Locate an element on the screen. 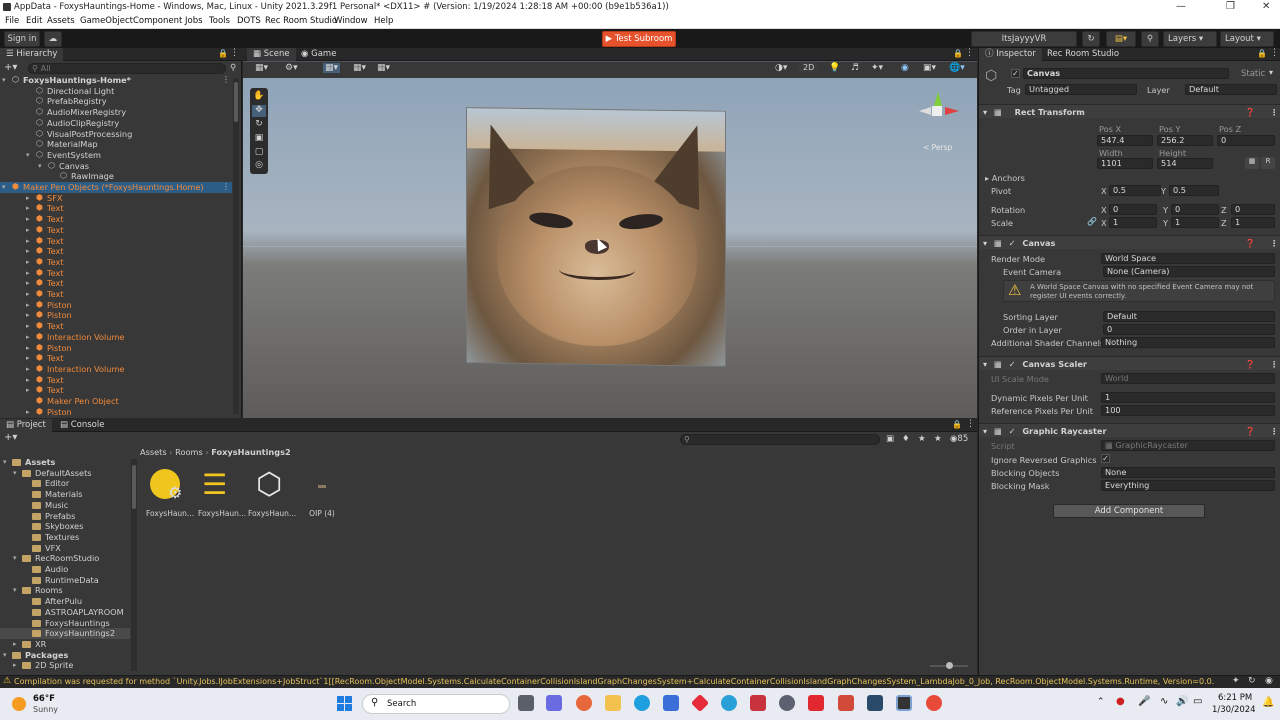  posx-field: 547.4 is located at coordinates (1125, 140).